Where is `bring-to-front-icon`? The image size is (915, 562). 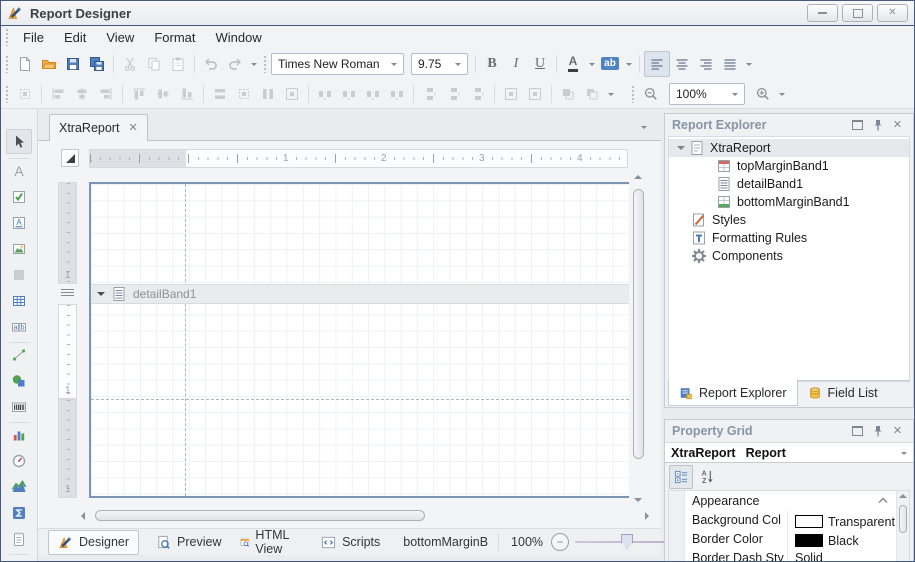
bring-to-front-icon is located at coordinates (568, 94).